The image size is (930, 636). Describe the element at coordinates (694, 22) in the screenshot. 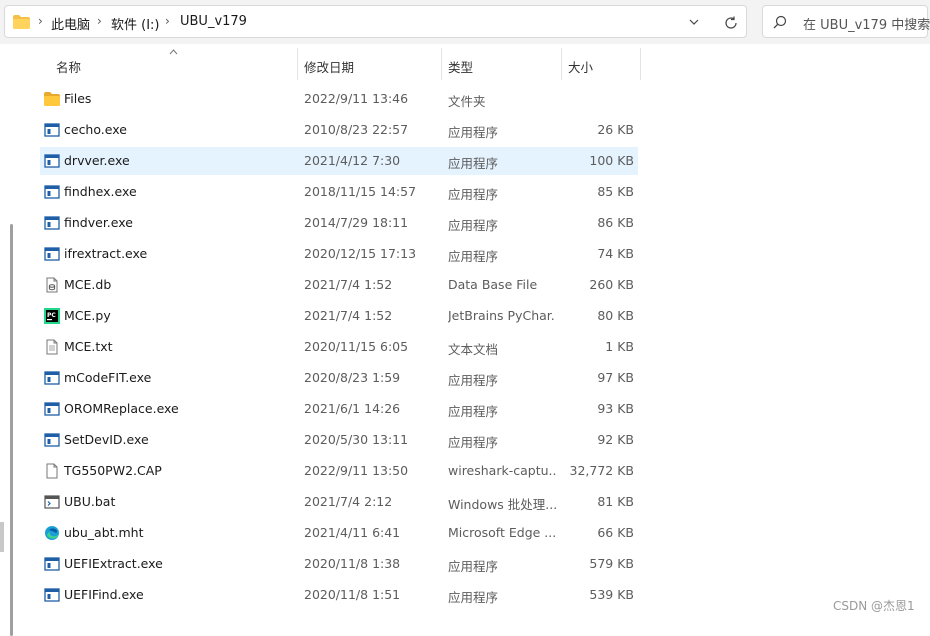

I see `chevron-down-icon` at that location.